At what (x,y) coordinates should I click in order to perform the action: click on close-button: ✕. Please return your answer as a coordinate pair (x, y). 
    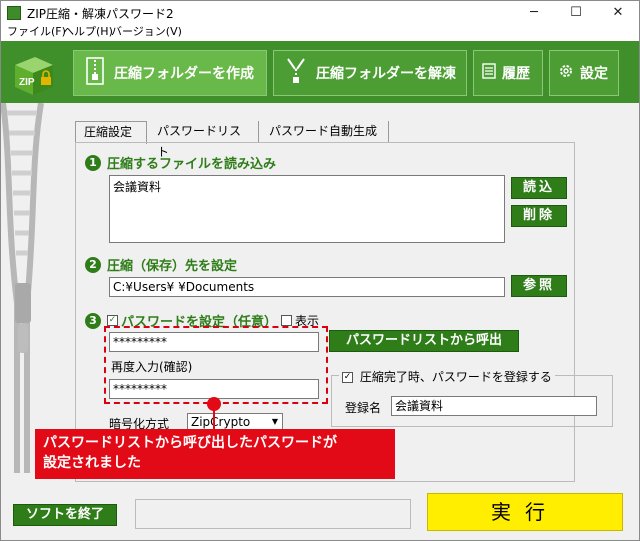
    Looking at the image, I should click on (618, 13).